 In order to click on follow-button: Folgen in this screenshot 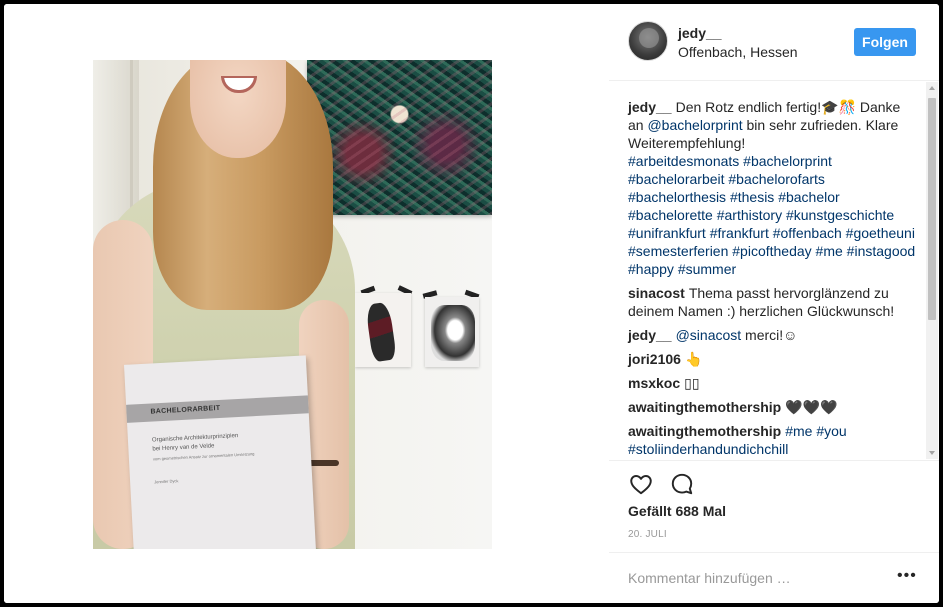, I will do `click(885, 42)`.